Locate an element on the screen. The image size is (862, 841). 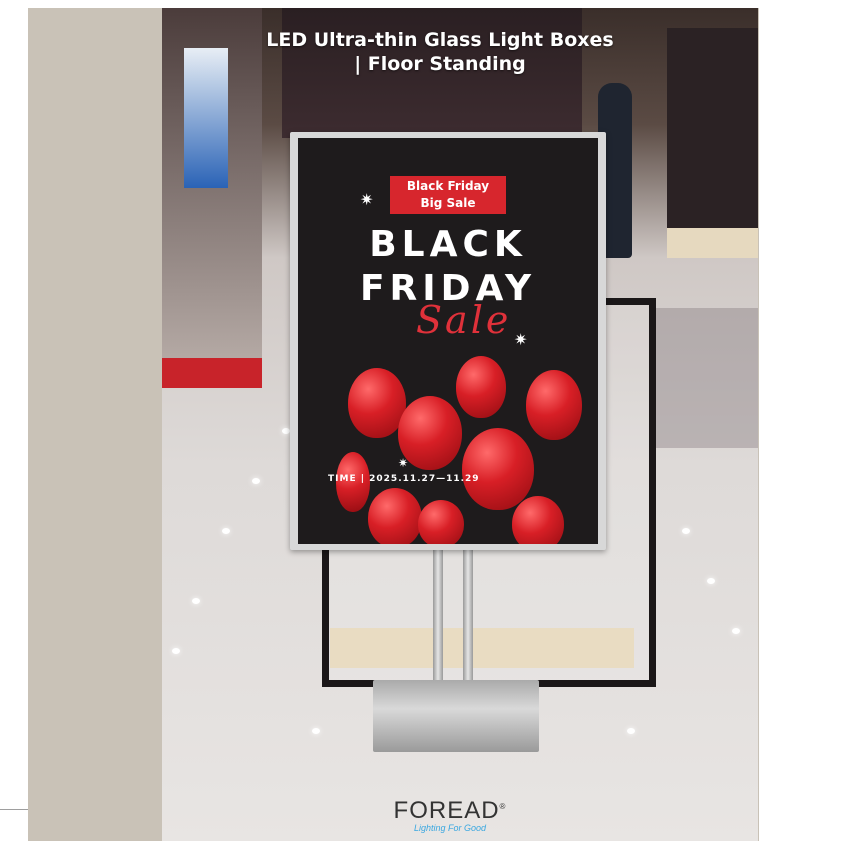
right-reflection is located at coordinates (705, 378).